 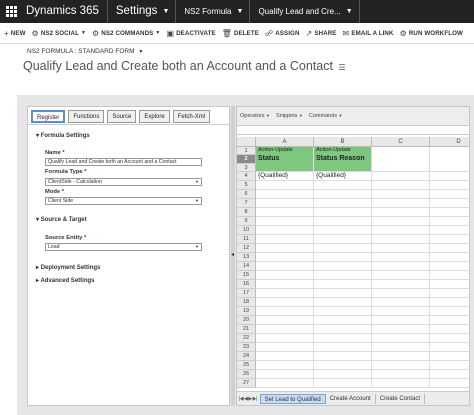 I want to click on cell-c6, so click(x=401, y=194).